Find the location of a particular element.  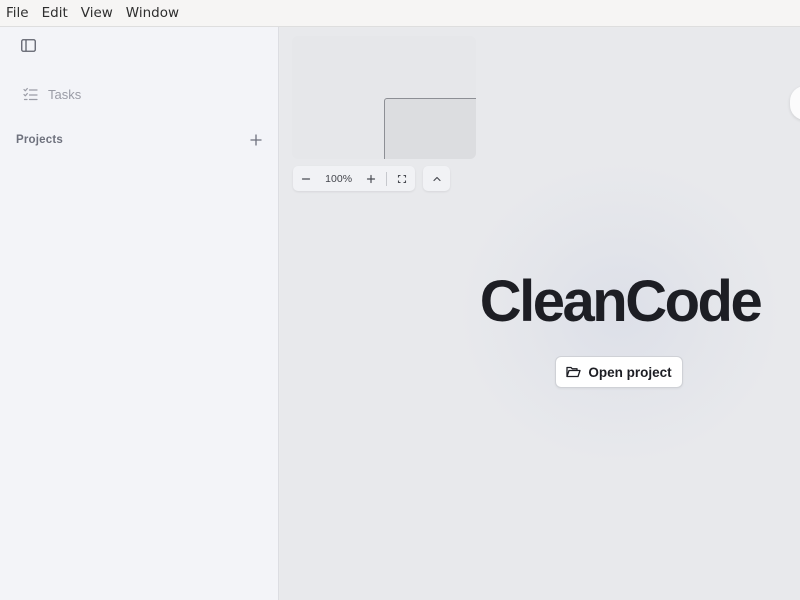

sidebar-item-label: Tasks is located at coordinates (65, 94).